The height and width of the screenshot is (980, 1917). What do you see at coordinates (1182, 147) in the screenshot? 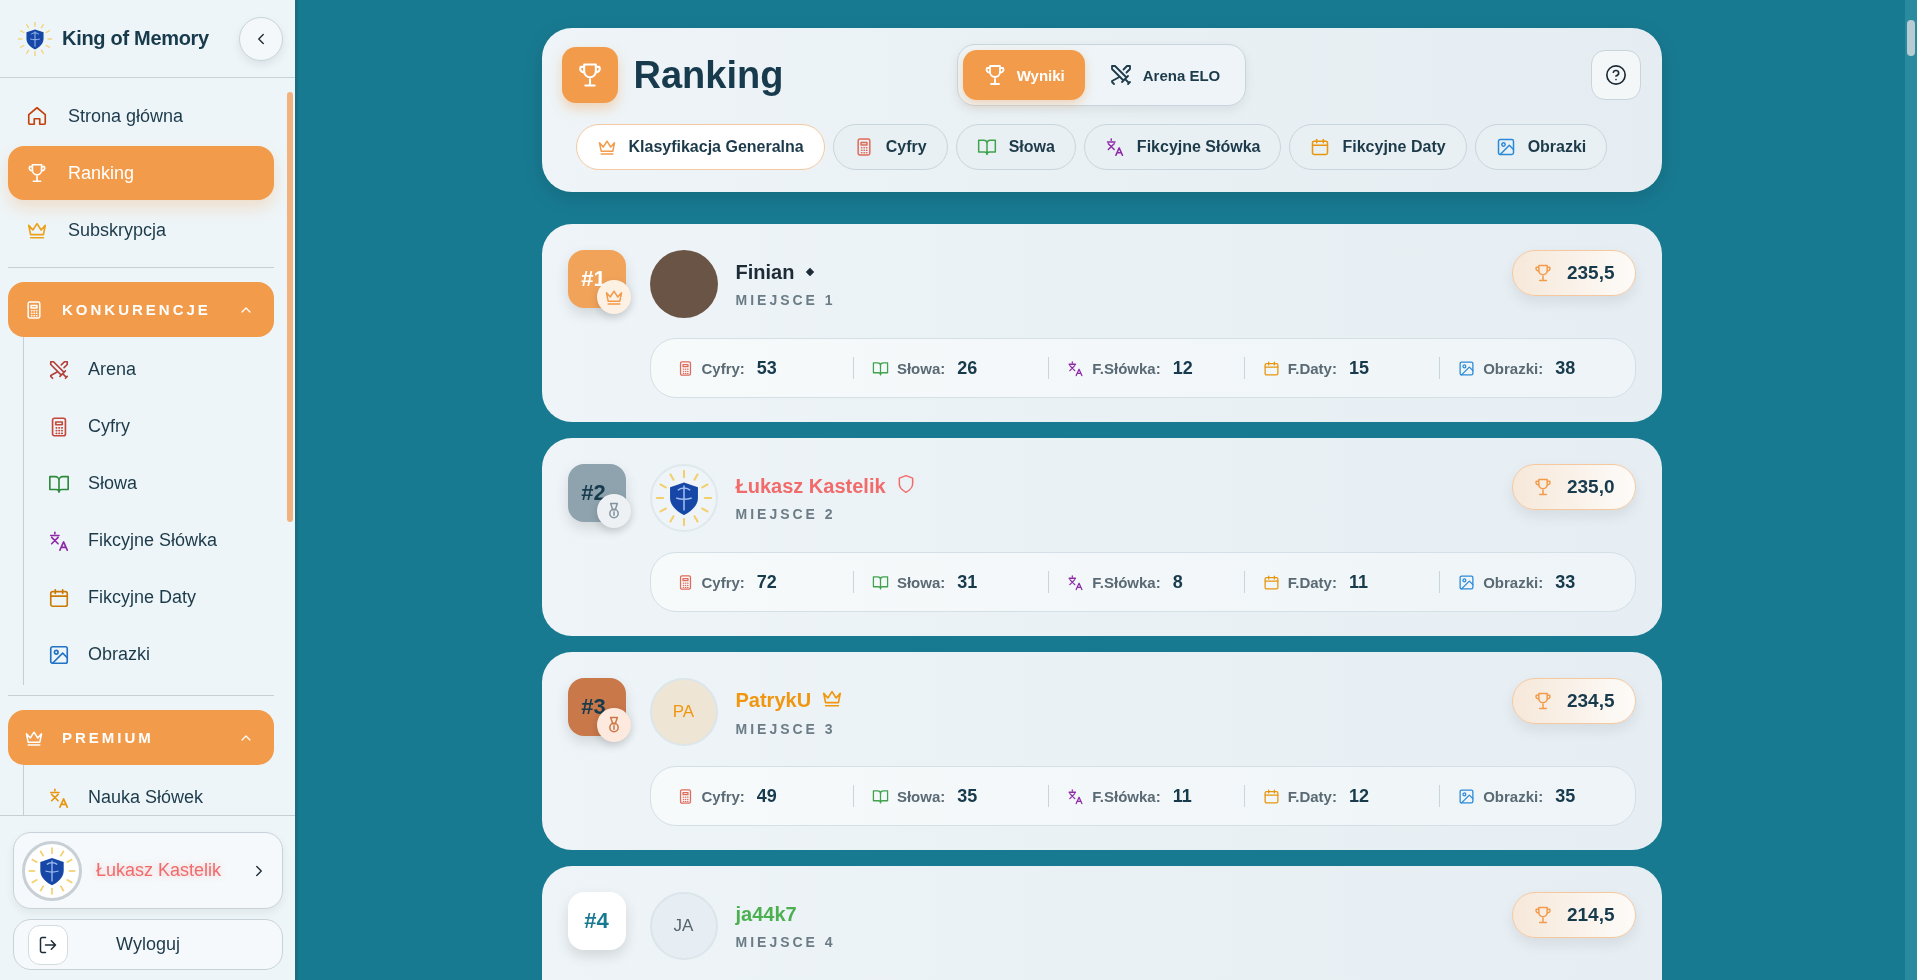
I see `category-tab: Fikcyjne Słówka` at bounding box center [1182, 147].